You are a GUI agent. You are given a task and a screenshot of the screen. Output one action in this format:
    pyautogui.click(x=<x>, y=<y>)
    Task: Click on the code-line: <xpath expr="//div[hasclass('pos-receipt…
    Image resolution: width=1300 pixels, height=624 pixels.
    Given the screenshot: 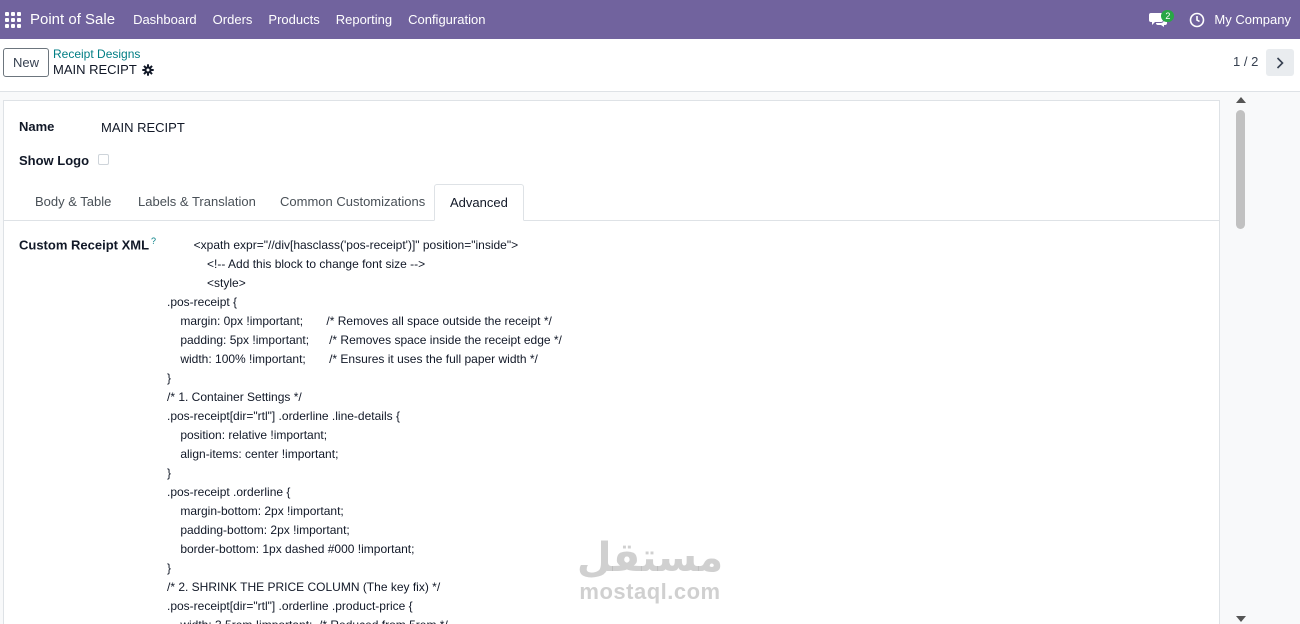 What is the action you would take?
    pyautogui.click(x=343, y=245)
    